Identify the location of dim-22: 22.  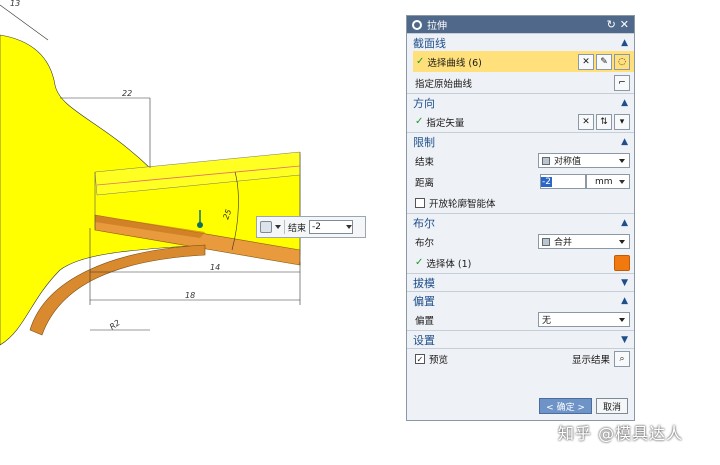
(127, 93).